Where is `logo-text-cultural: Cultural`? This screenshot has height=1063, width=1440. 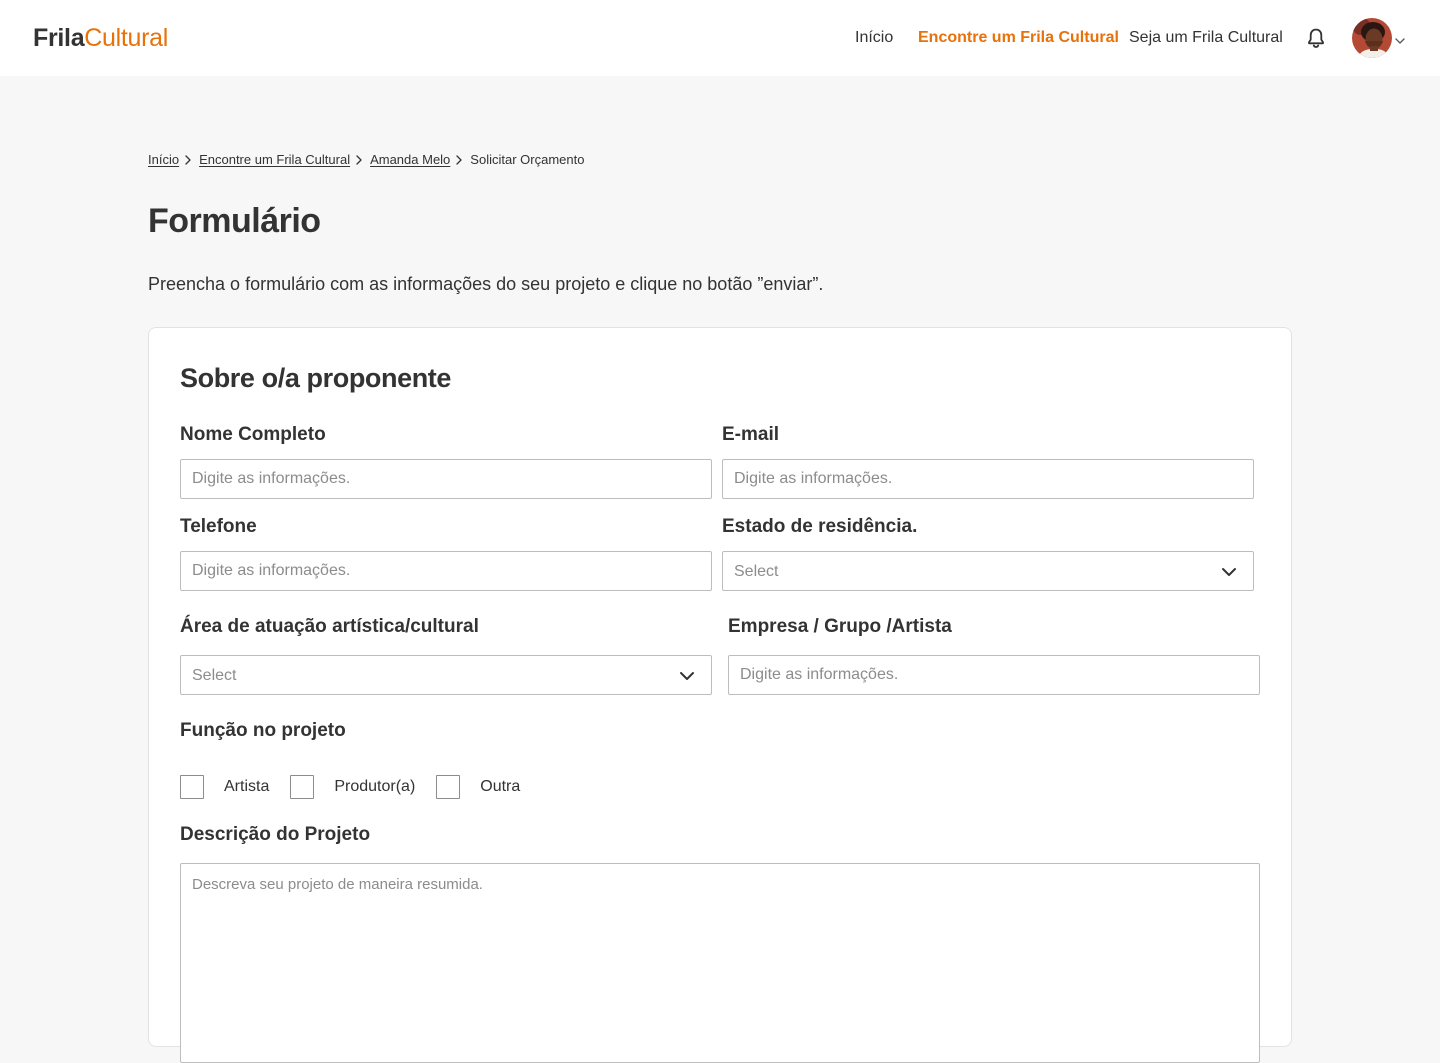
logo-text-cultural: Cultural is located at coordinates (126, 38).